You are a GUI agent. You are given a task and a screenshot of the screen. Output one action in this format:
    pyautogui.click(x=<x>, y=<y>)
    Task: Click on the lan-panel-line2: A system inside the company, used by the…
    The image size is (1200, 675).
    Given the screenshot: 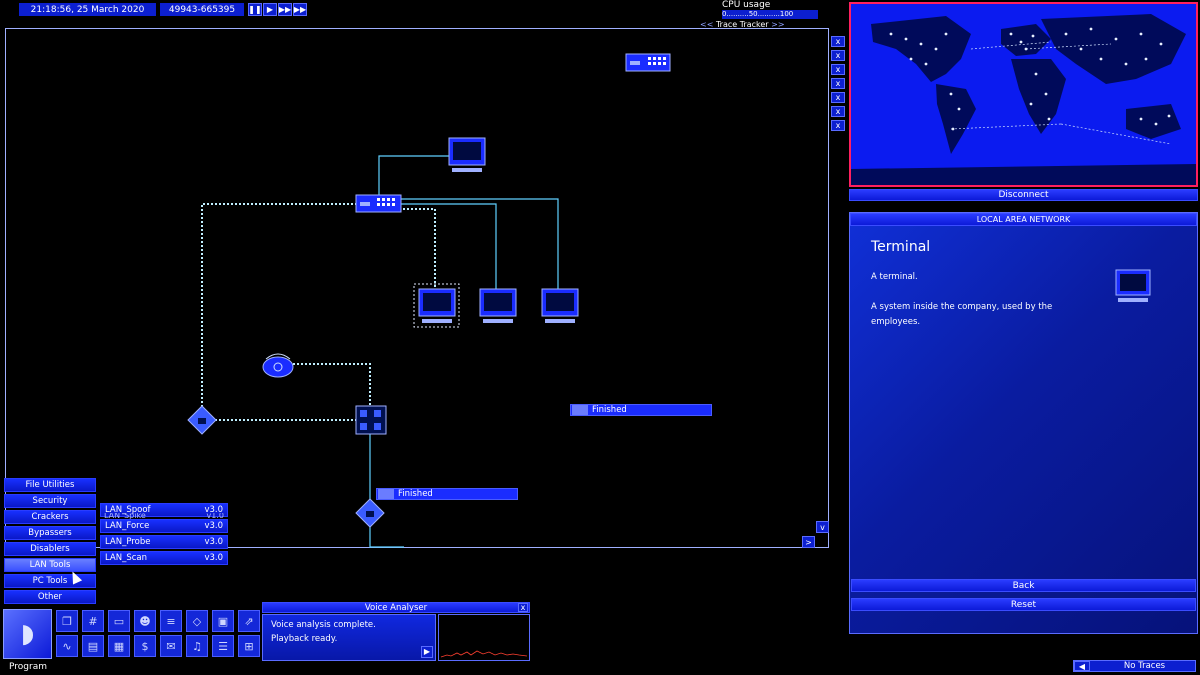 What is the action you would take?
    pyautogui.click(x=962, y=314)
    